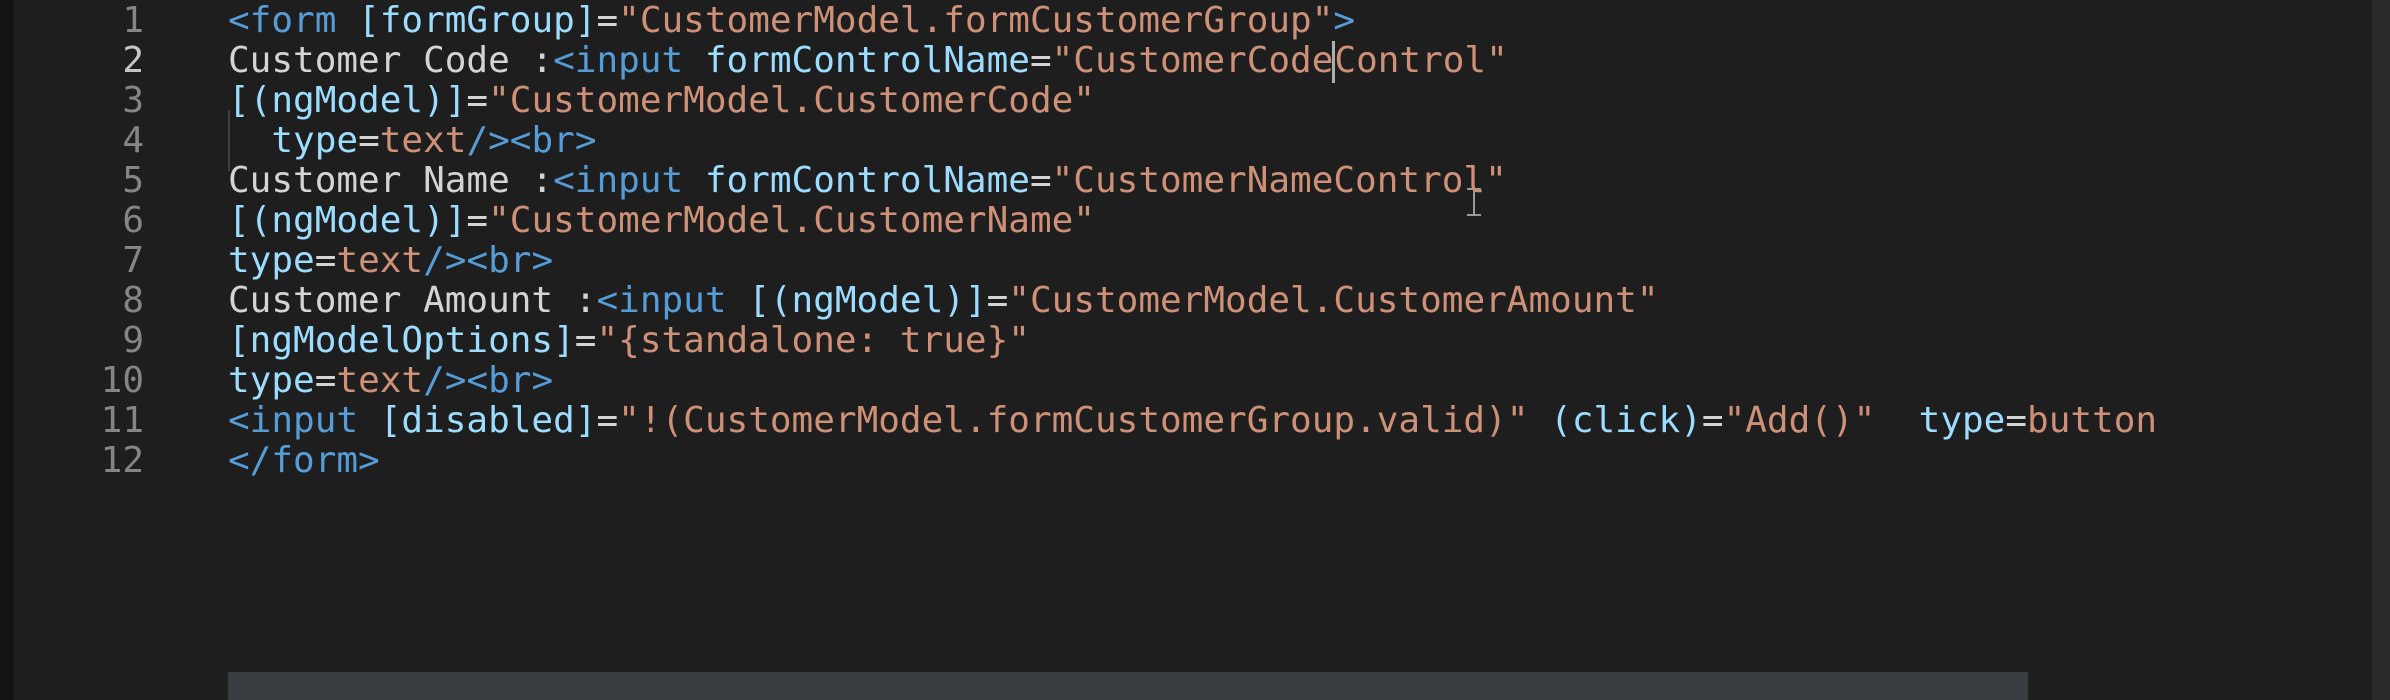 The image size is (2390, 700). Describe the element at coordinates (2381, 350) in the screenshot. I see `vertical-scrollbar` at that location.